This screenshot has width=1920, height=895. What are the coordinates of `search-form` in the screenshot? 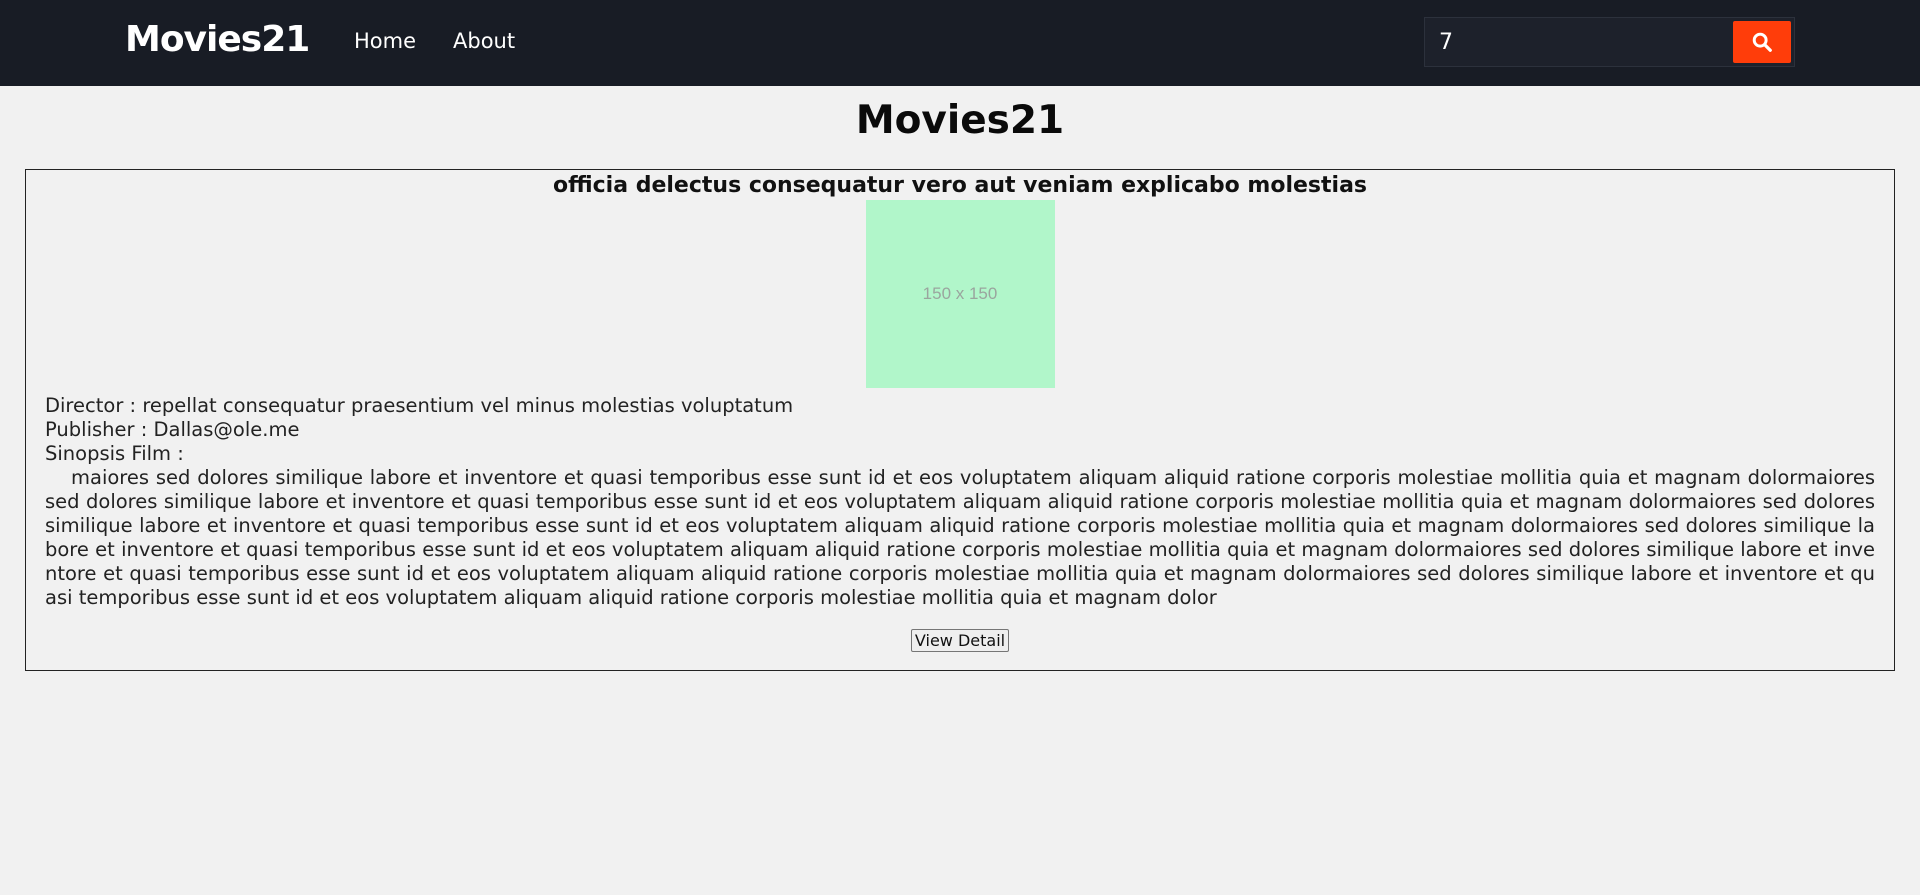 It's located at (1609, 42).